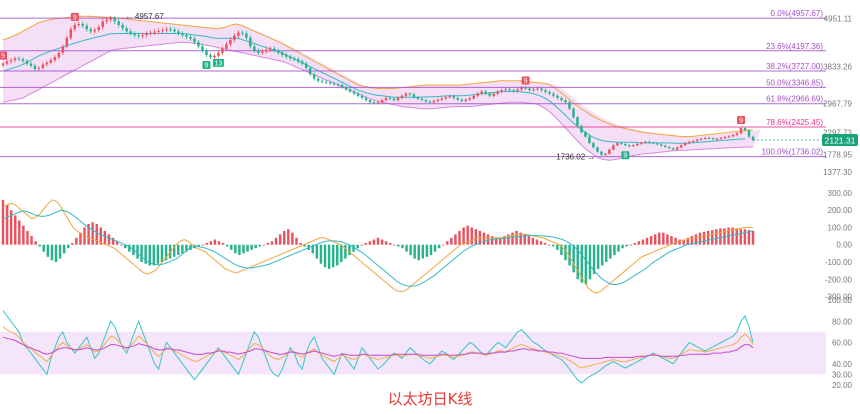 The width and height of the screenshot is (860, 414). I want to click on price-y-tick: 4951.11, so click(838, 18).